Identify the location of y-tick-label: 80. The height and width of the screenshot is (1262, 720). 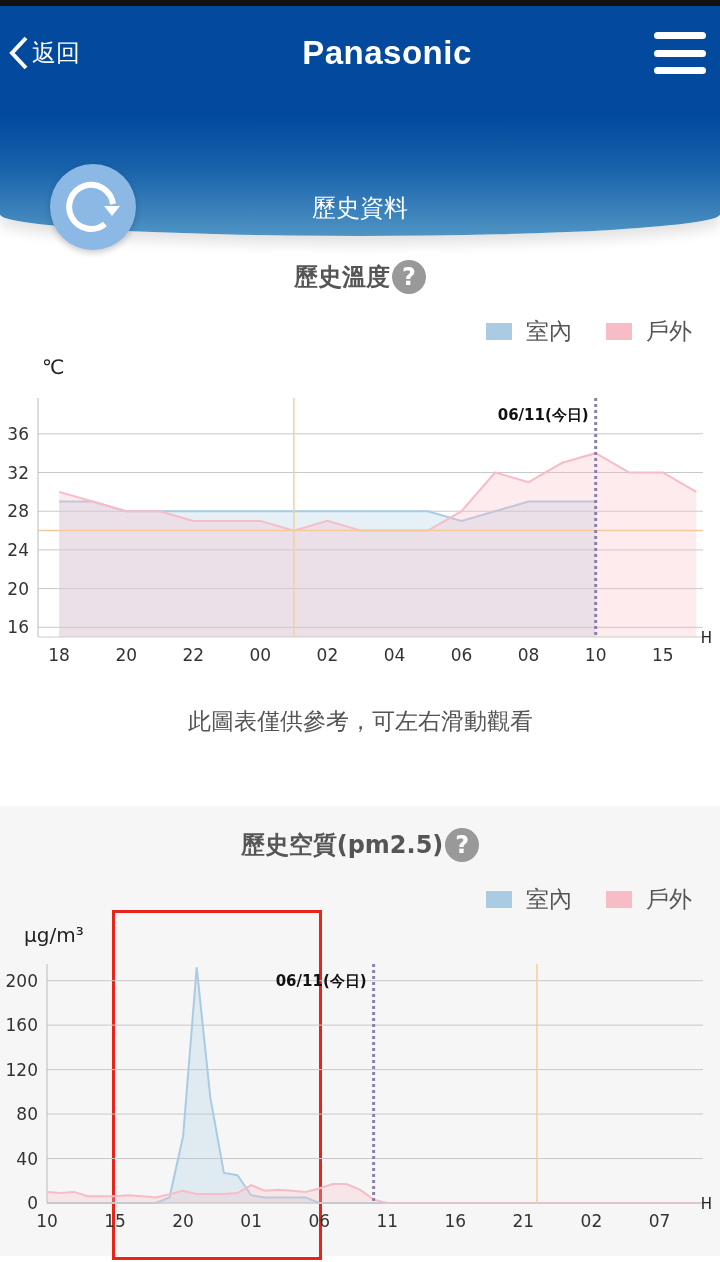
(27, 1114).